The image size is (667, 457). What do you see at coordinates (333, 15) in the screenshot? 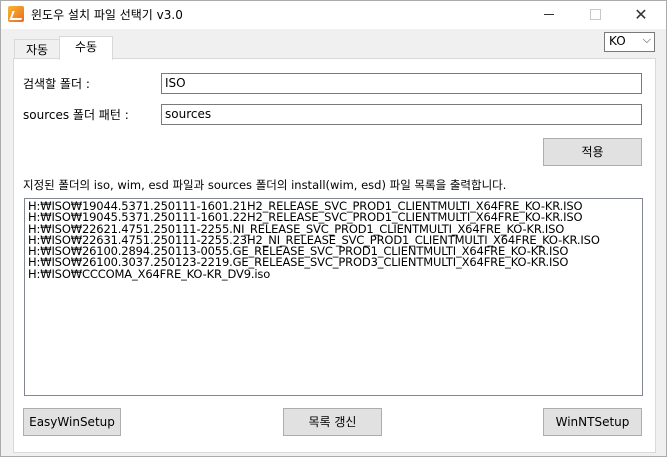
I see `title-bar: 윈도우 설치 파일 선택기 v3.0 ✕` at bounding box center [333, 15].